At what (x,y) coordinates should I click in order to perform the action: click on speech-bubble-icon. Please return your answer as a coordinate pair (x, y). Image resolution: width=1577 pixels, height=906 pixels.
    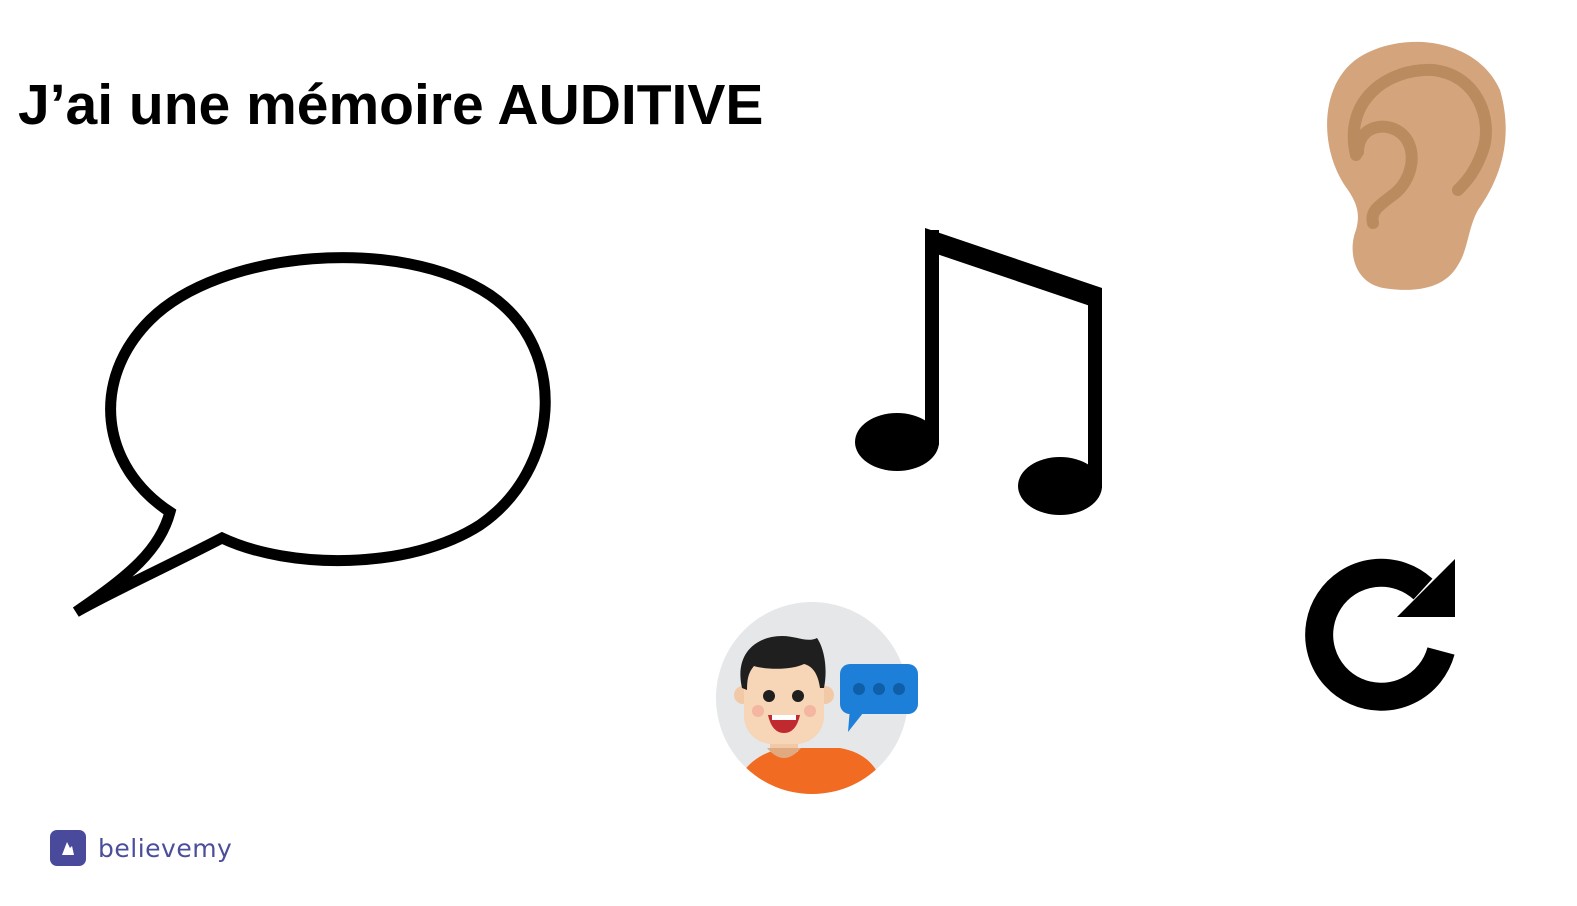
    Looking at the image, I should click on (311, 434).